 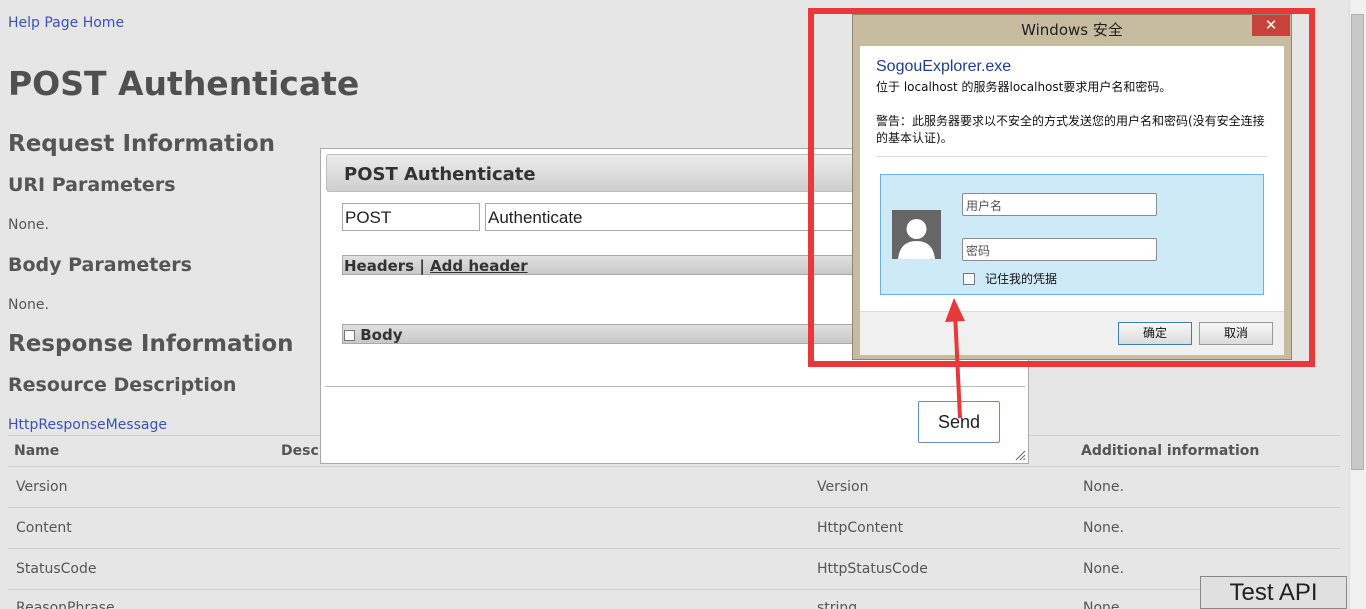 I want to click on scrollbar-thumb, so click(x=1357, y=242).